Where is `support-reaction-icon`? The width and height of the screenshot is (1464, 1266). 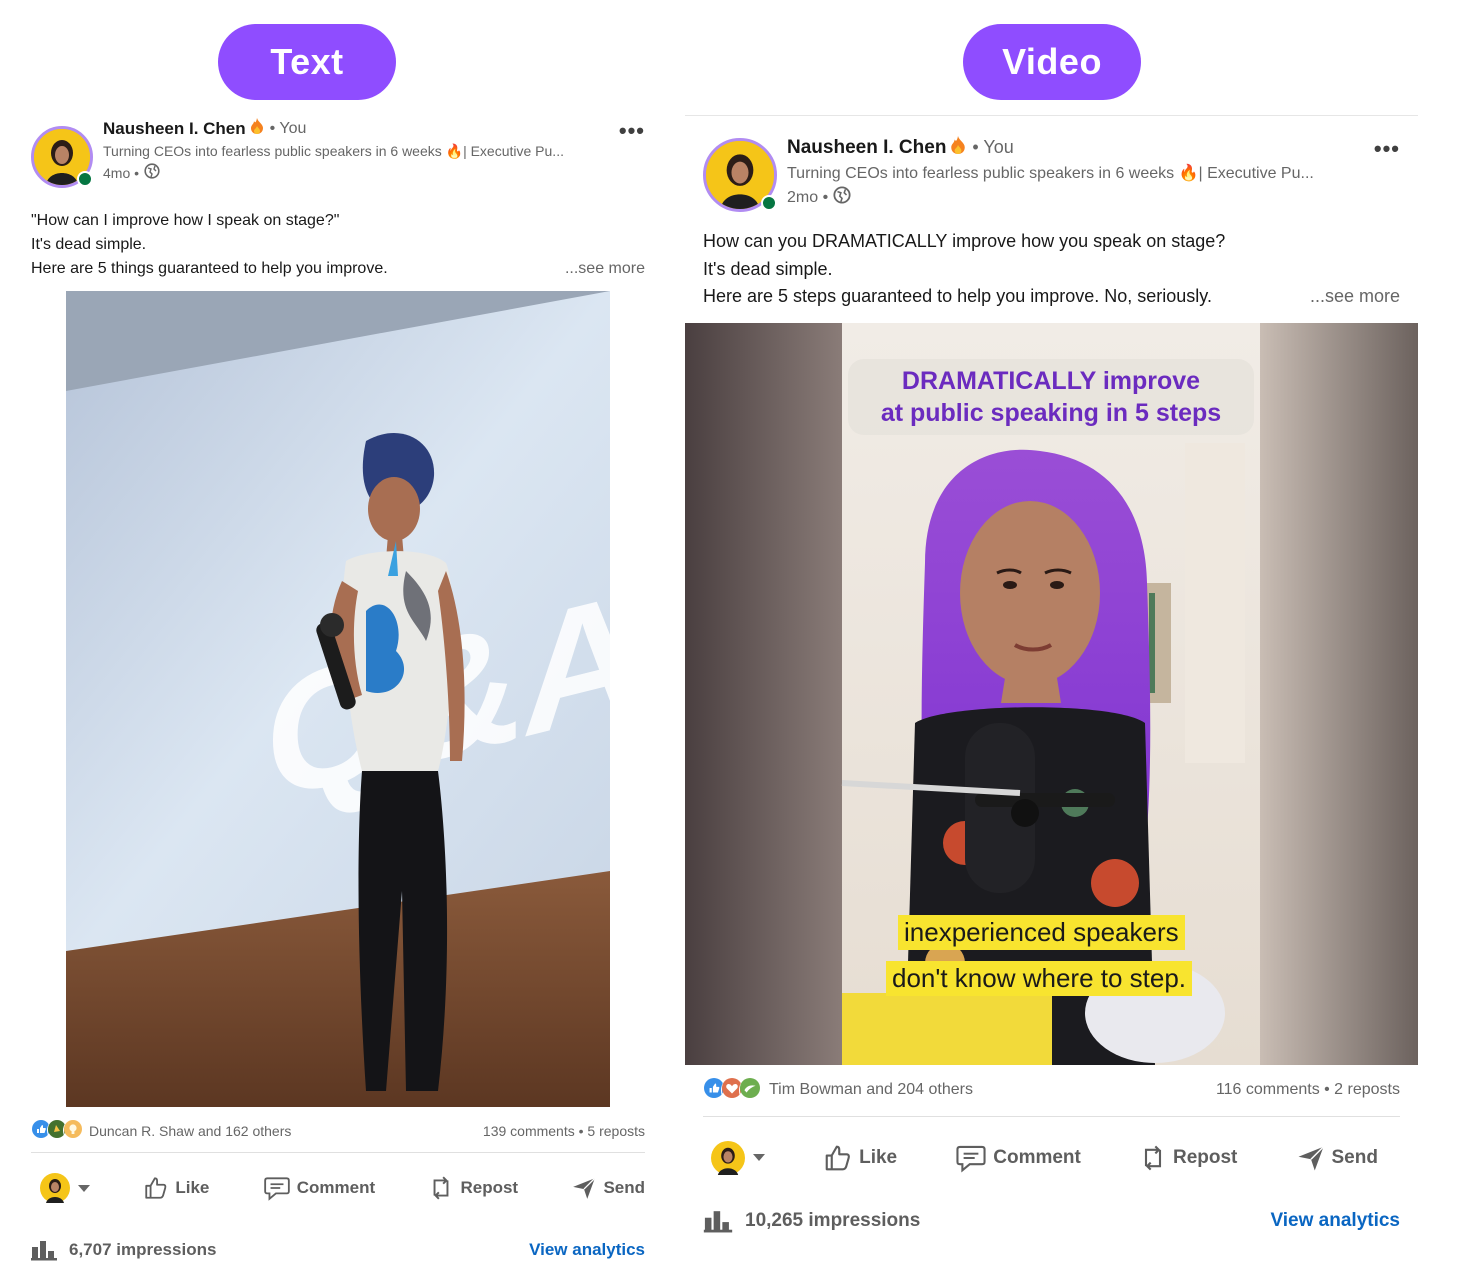 support-reaction-icon is located at coordinates (750, 1090).